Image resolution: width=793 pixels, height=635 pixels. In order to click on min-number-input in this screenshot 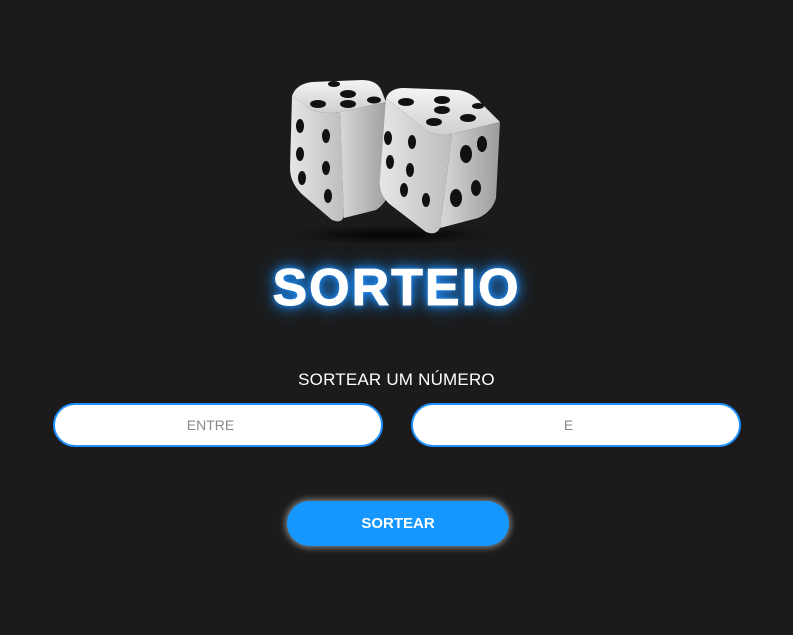, I will do `click(218, 425)`.